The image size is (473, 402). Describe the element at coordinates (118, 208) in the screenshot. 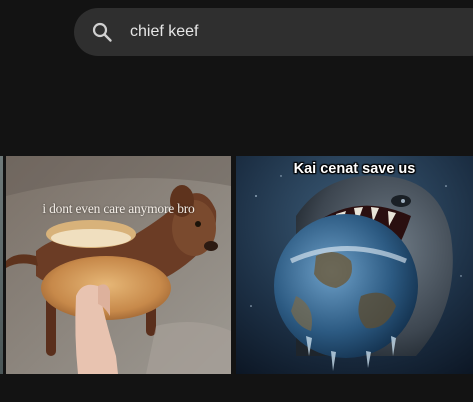

I see `dog-caption: i dont even care anymore bro` at that location.